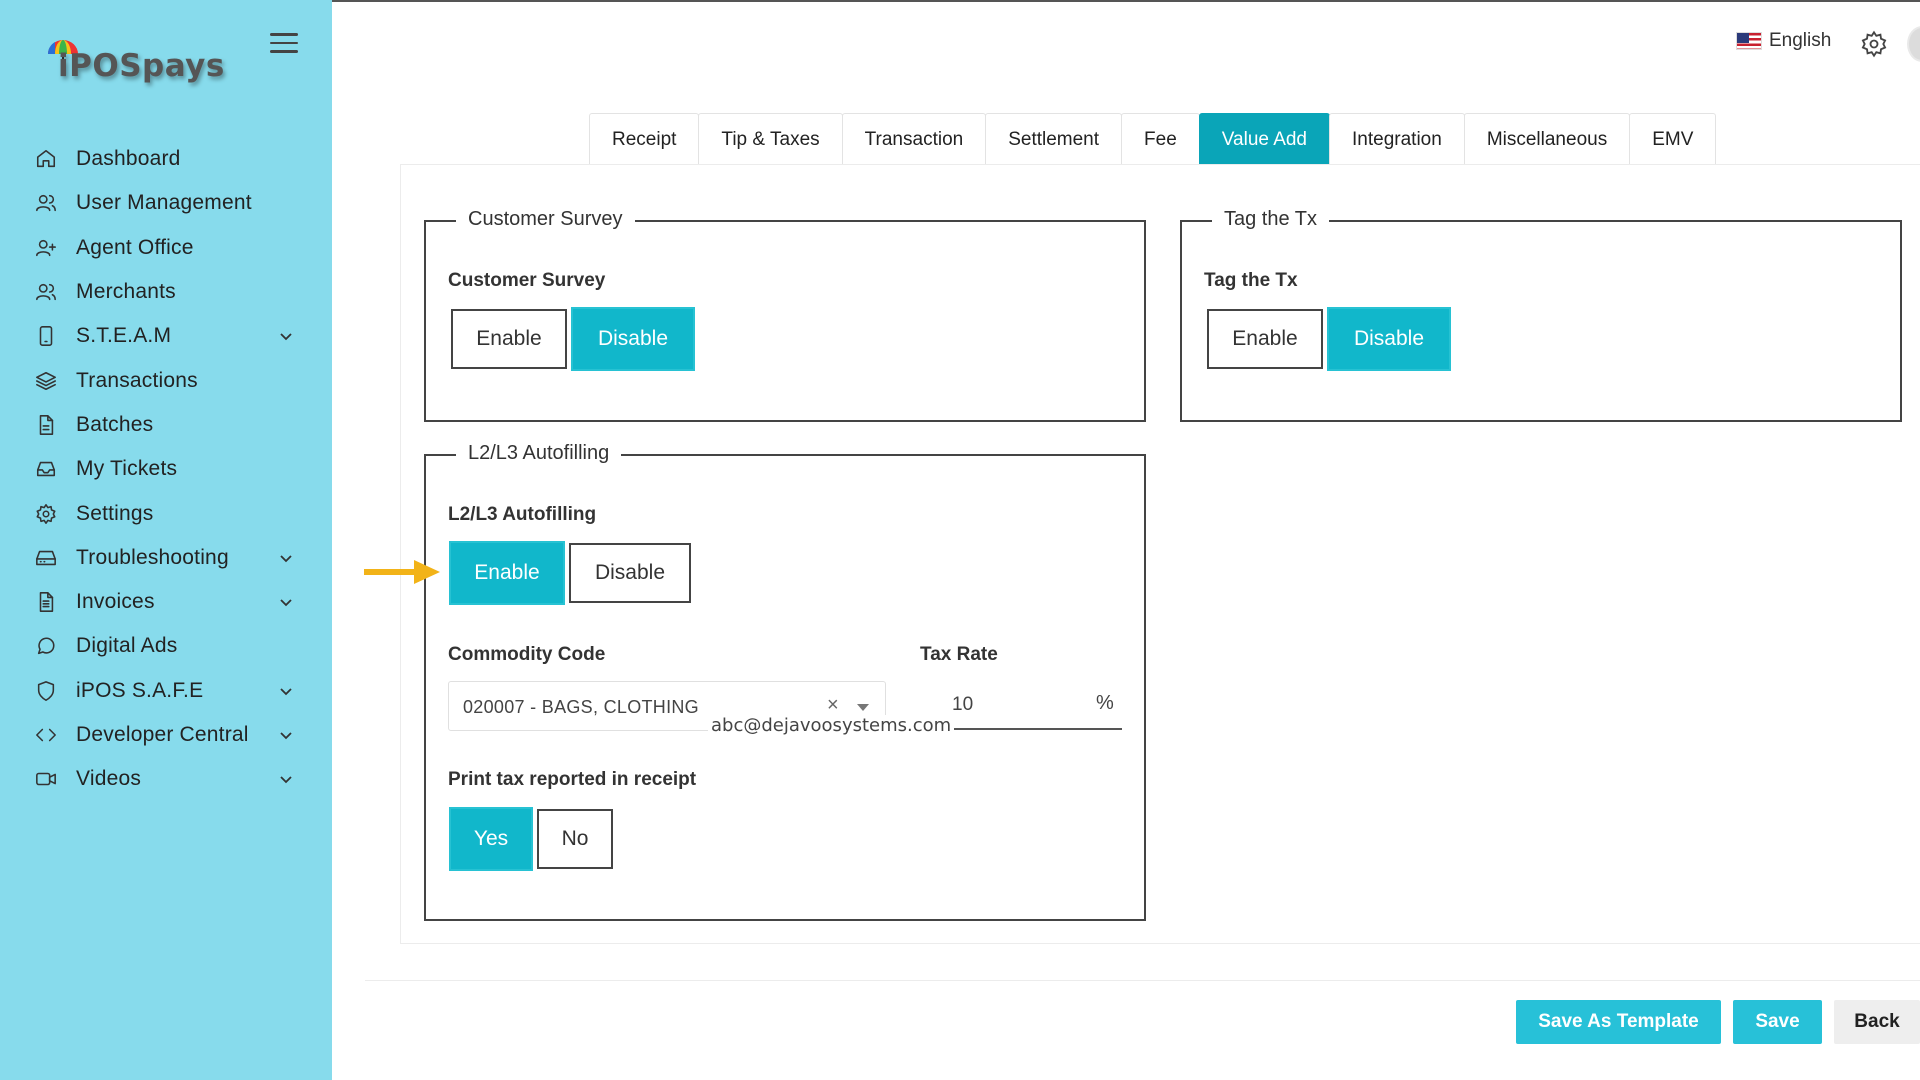 This screenshot has height=1080, width=1920. I want to click on email-watermark: abc@dejavoosystems.com, so click(831, 725).